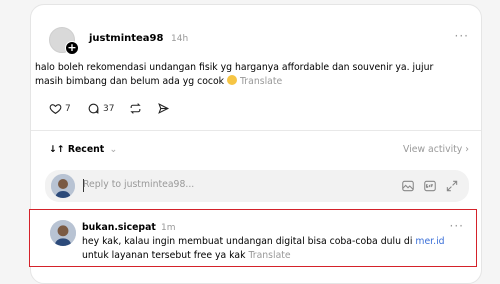  What do you see at coordinates (109, 108) in the screenshot?
I see `reply-count: 37` at bounding box center [109, 108].